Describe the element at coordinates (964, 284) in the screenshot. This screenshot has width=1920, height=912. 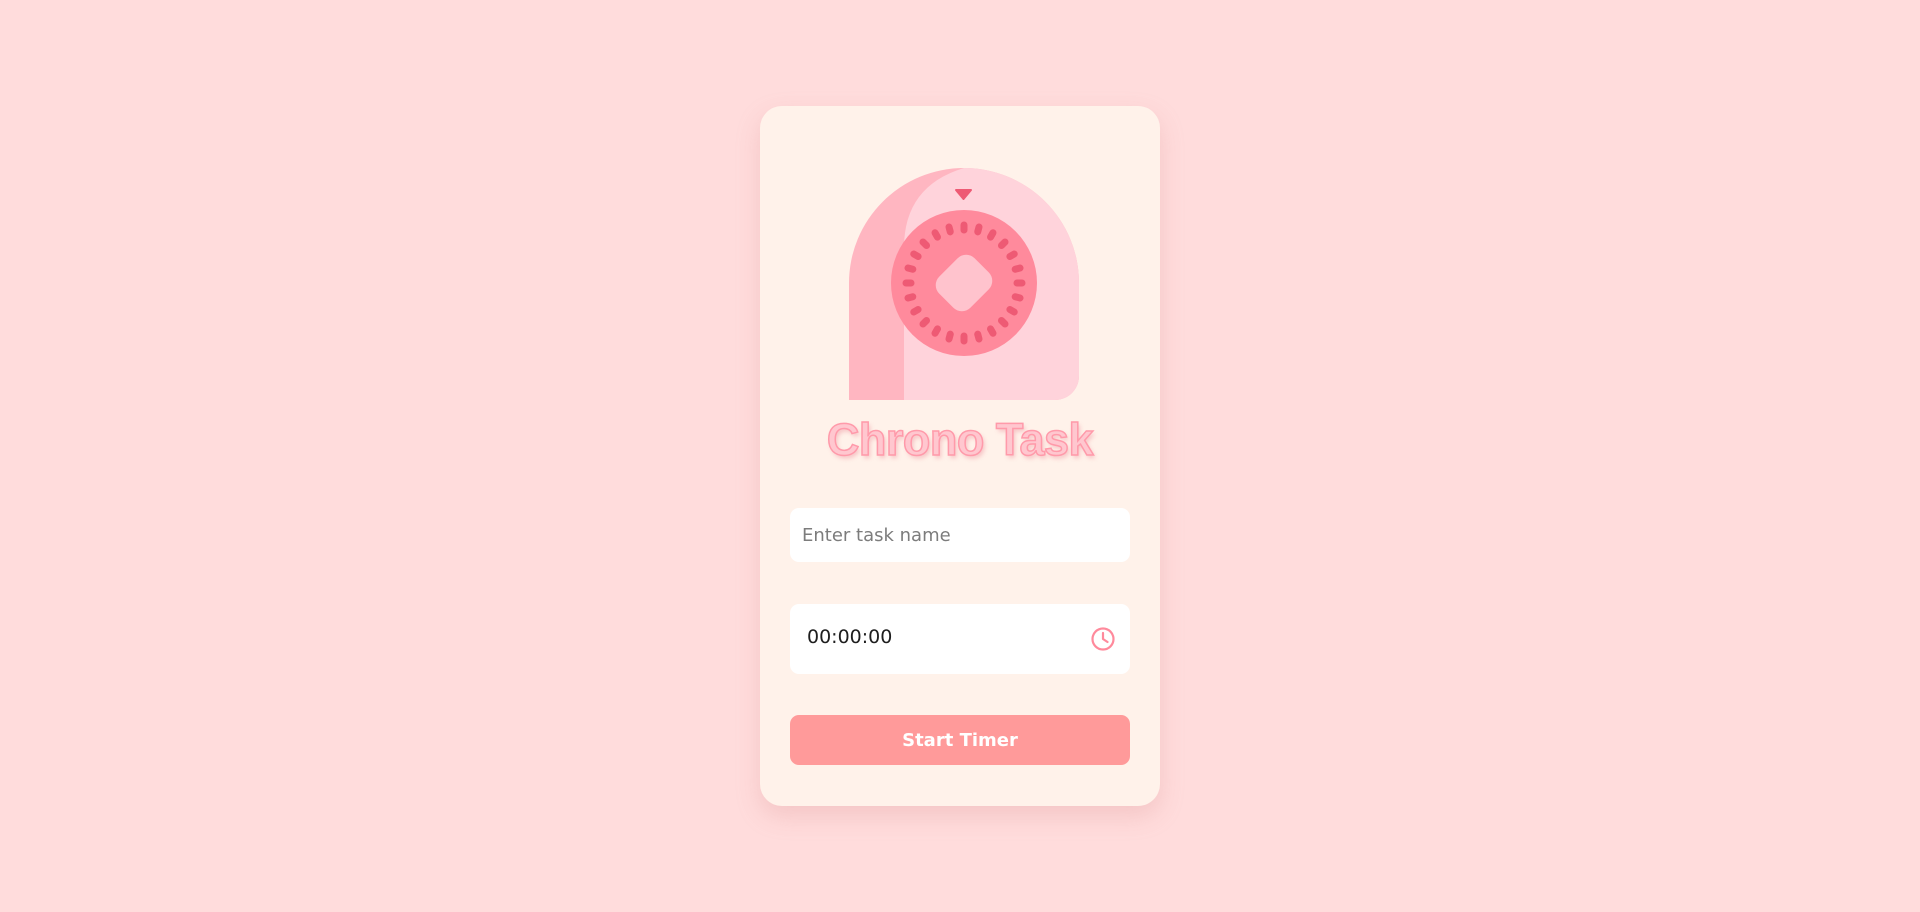
I see `kitchen-timer-icon` at that location.